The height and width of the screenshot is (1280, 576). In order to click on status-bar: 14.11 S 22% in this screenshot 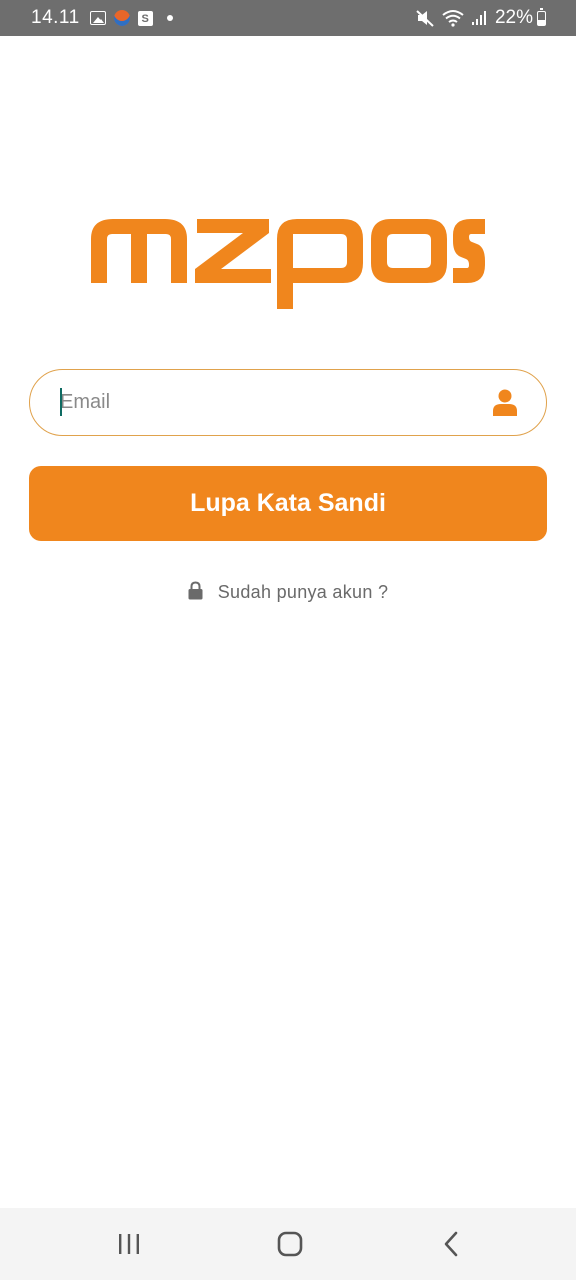, I will do `click(288, 18)`.